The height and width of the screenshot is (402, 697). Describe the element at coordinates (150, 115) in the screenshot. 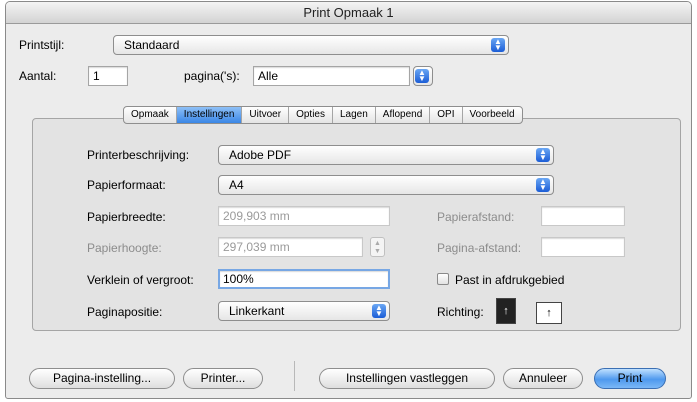

I see `tab-opmaak: Opmaak` at that location.